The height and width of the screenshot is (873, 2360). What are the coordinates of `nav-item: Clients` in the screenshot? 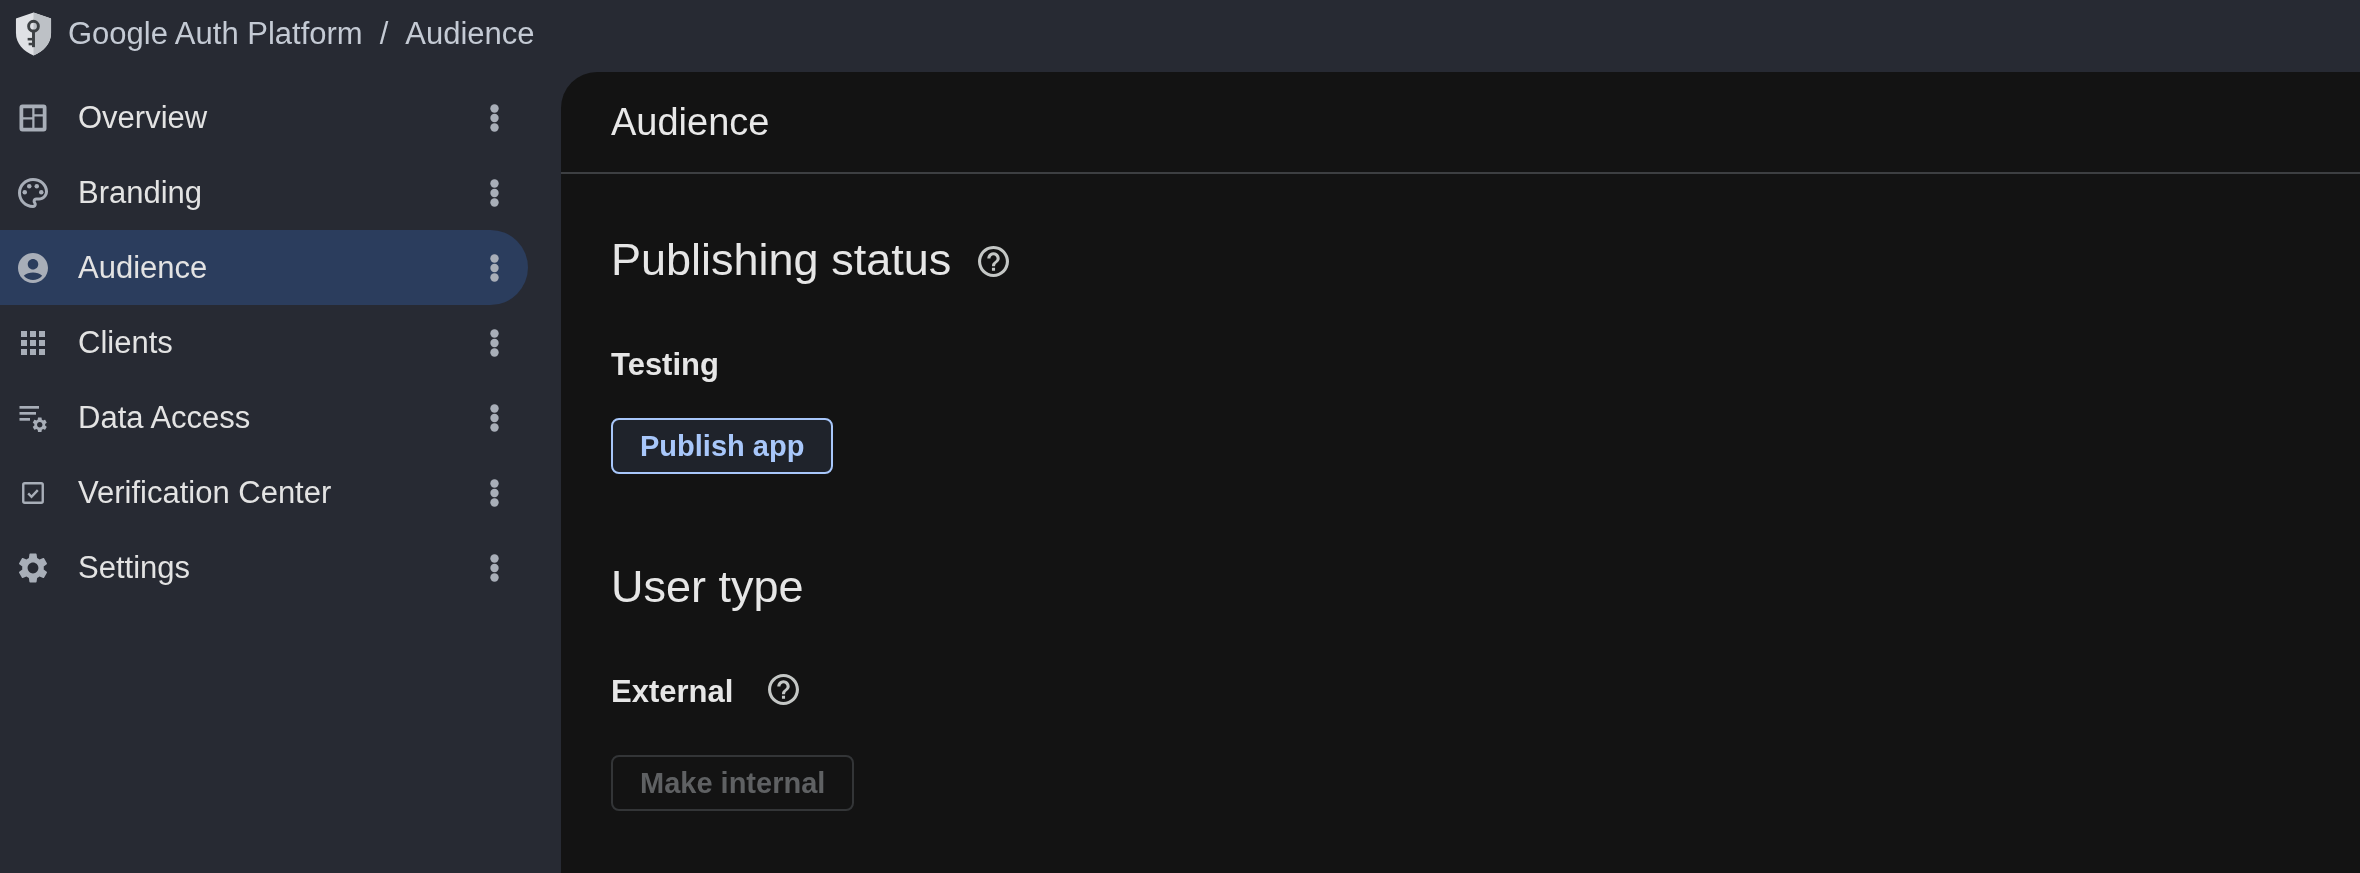 It's located at (264, 342).